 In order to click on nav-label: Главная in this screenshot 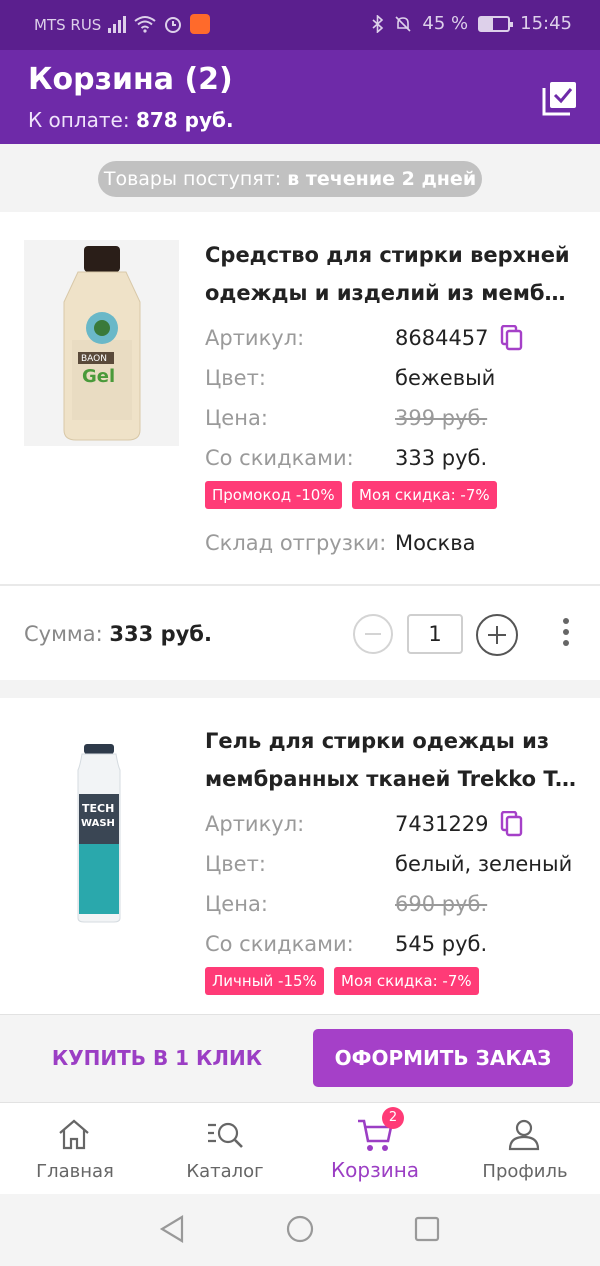, I will do `click(75, 1171)`.